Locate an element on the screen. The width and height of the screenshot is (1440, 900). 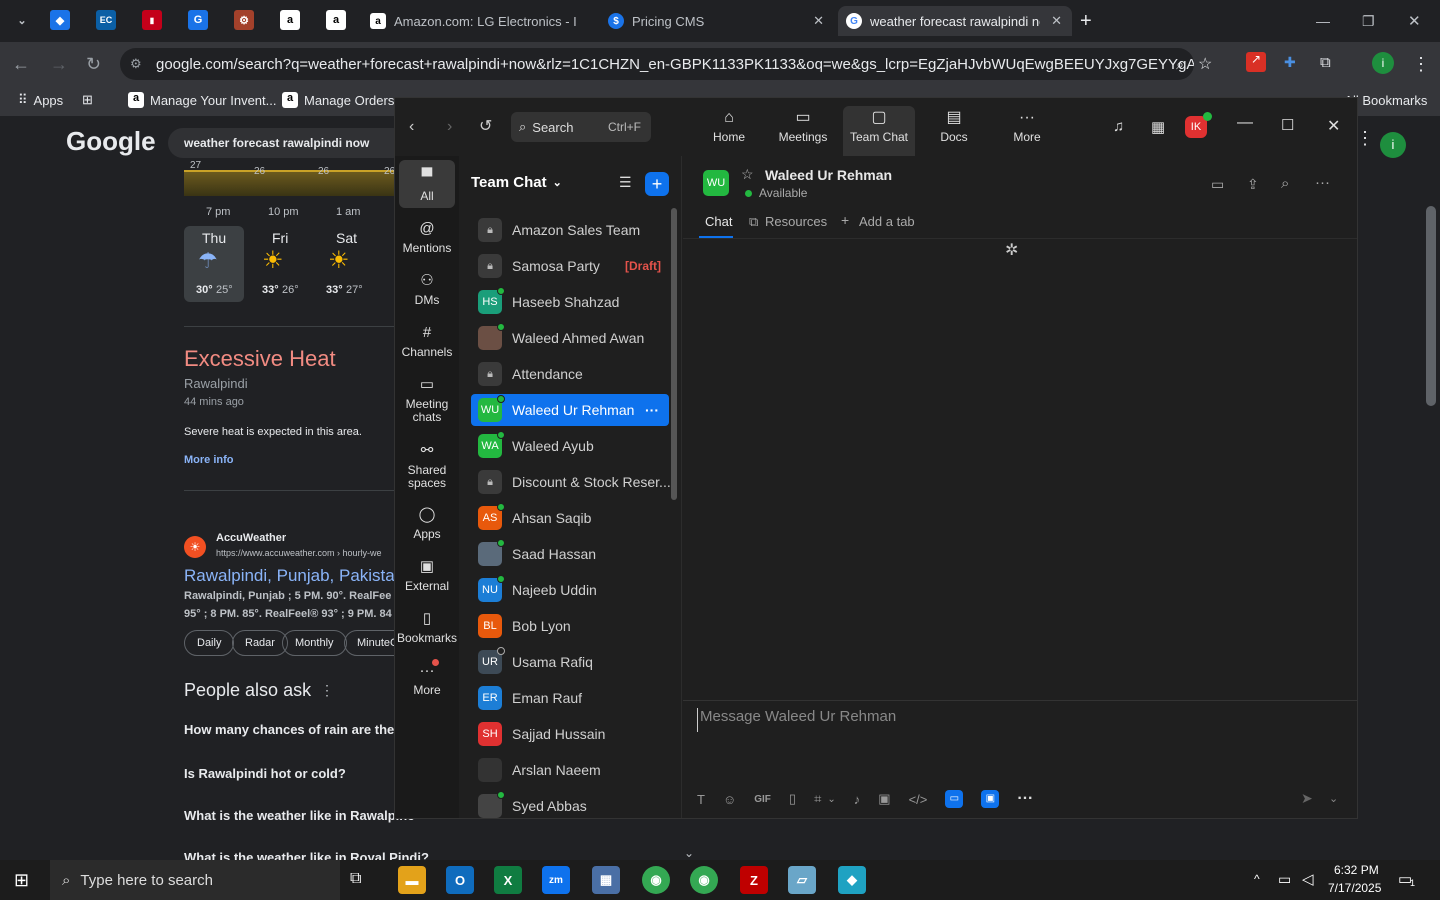
tab-search-icon: ⌄ is located at coordinates (22, 20).